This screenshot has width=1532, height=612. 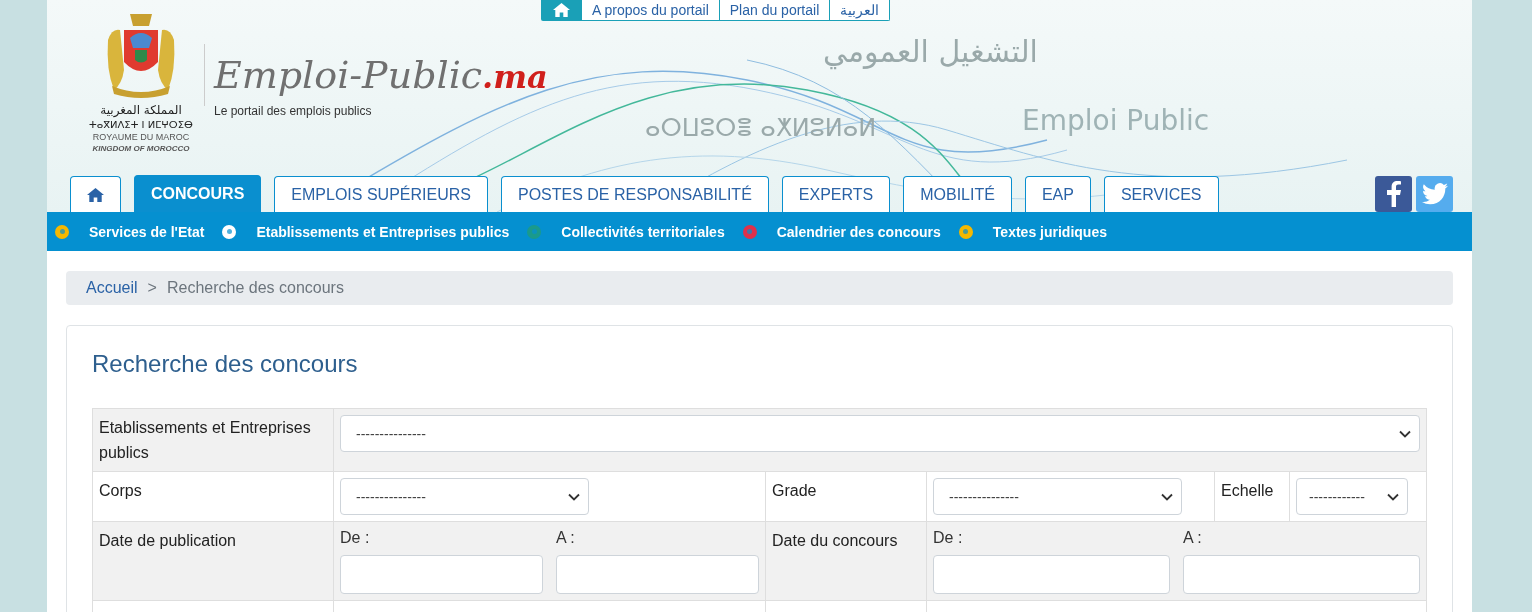 I want to click on field-label: Corps, so click(x=213, y=496).